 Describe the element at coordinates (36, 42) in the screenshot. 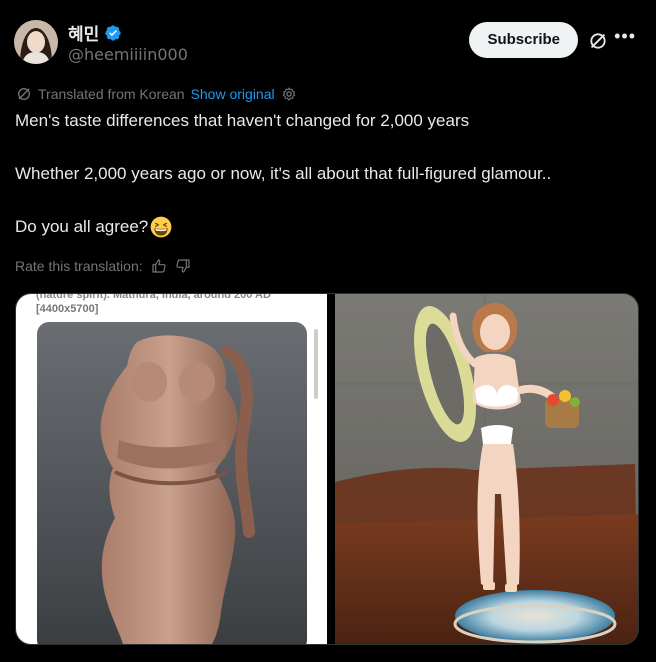

I see `avatar` at that location.